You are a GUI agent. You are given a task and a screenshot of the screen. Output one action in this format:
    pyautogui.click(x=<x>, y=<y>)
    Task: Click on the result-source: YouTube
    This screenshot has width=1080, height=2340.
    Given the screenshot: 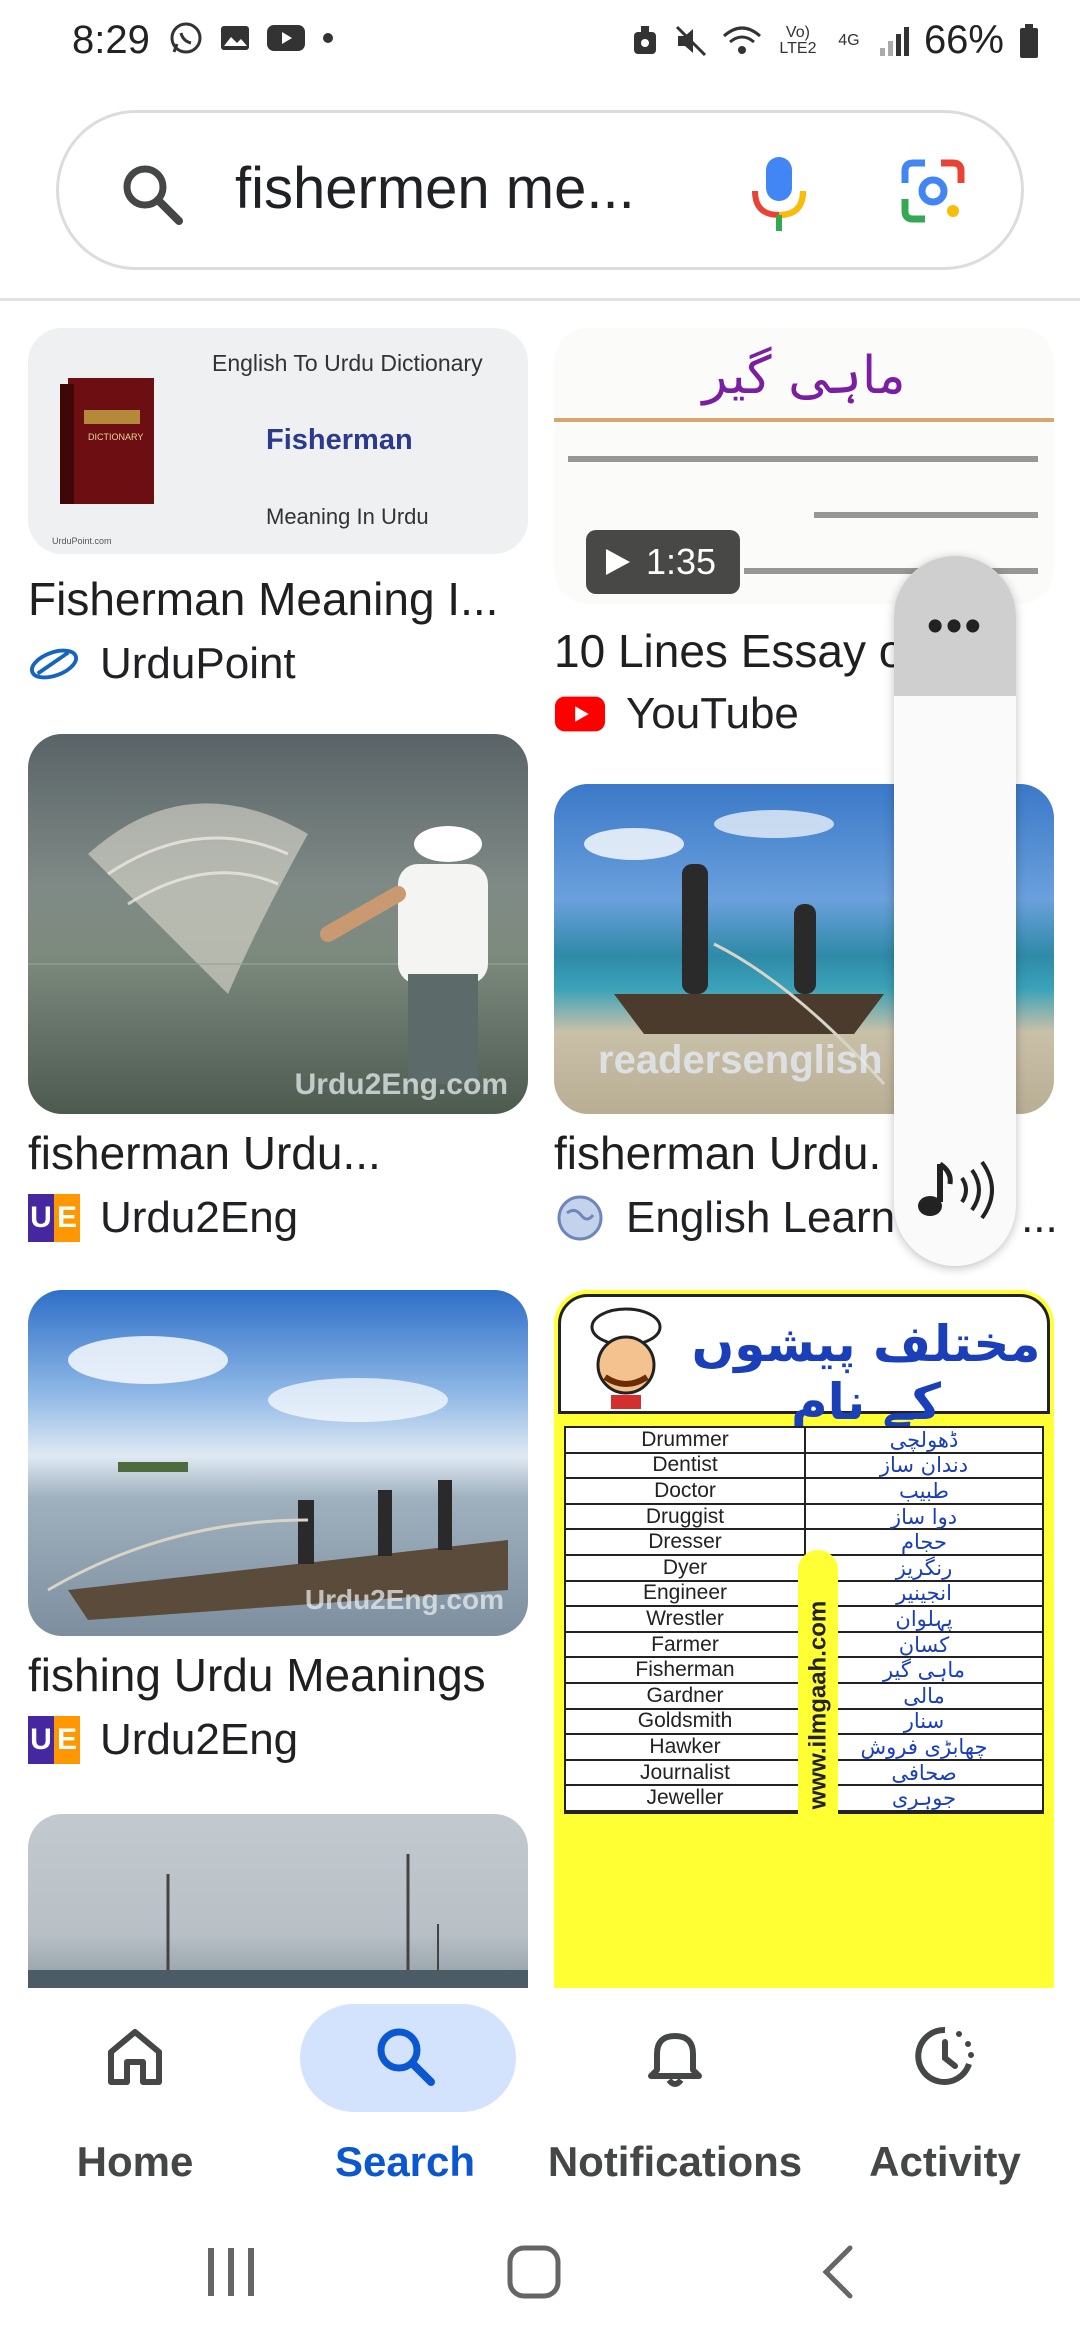 What is the action you would take?
    pyautogui.click(x=676, y=714)
    